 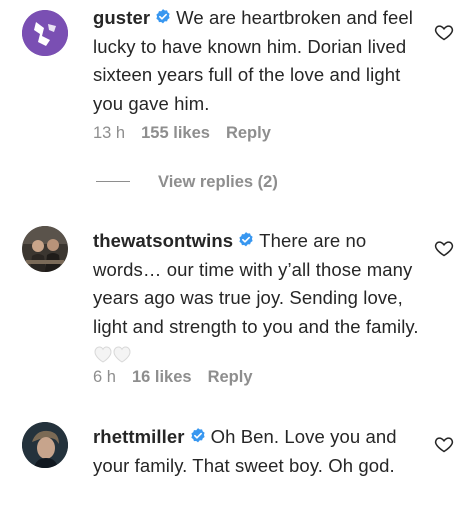 I want to click on username: thewatsontwins, so click(x=163, y=240).